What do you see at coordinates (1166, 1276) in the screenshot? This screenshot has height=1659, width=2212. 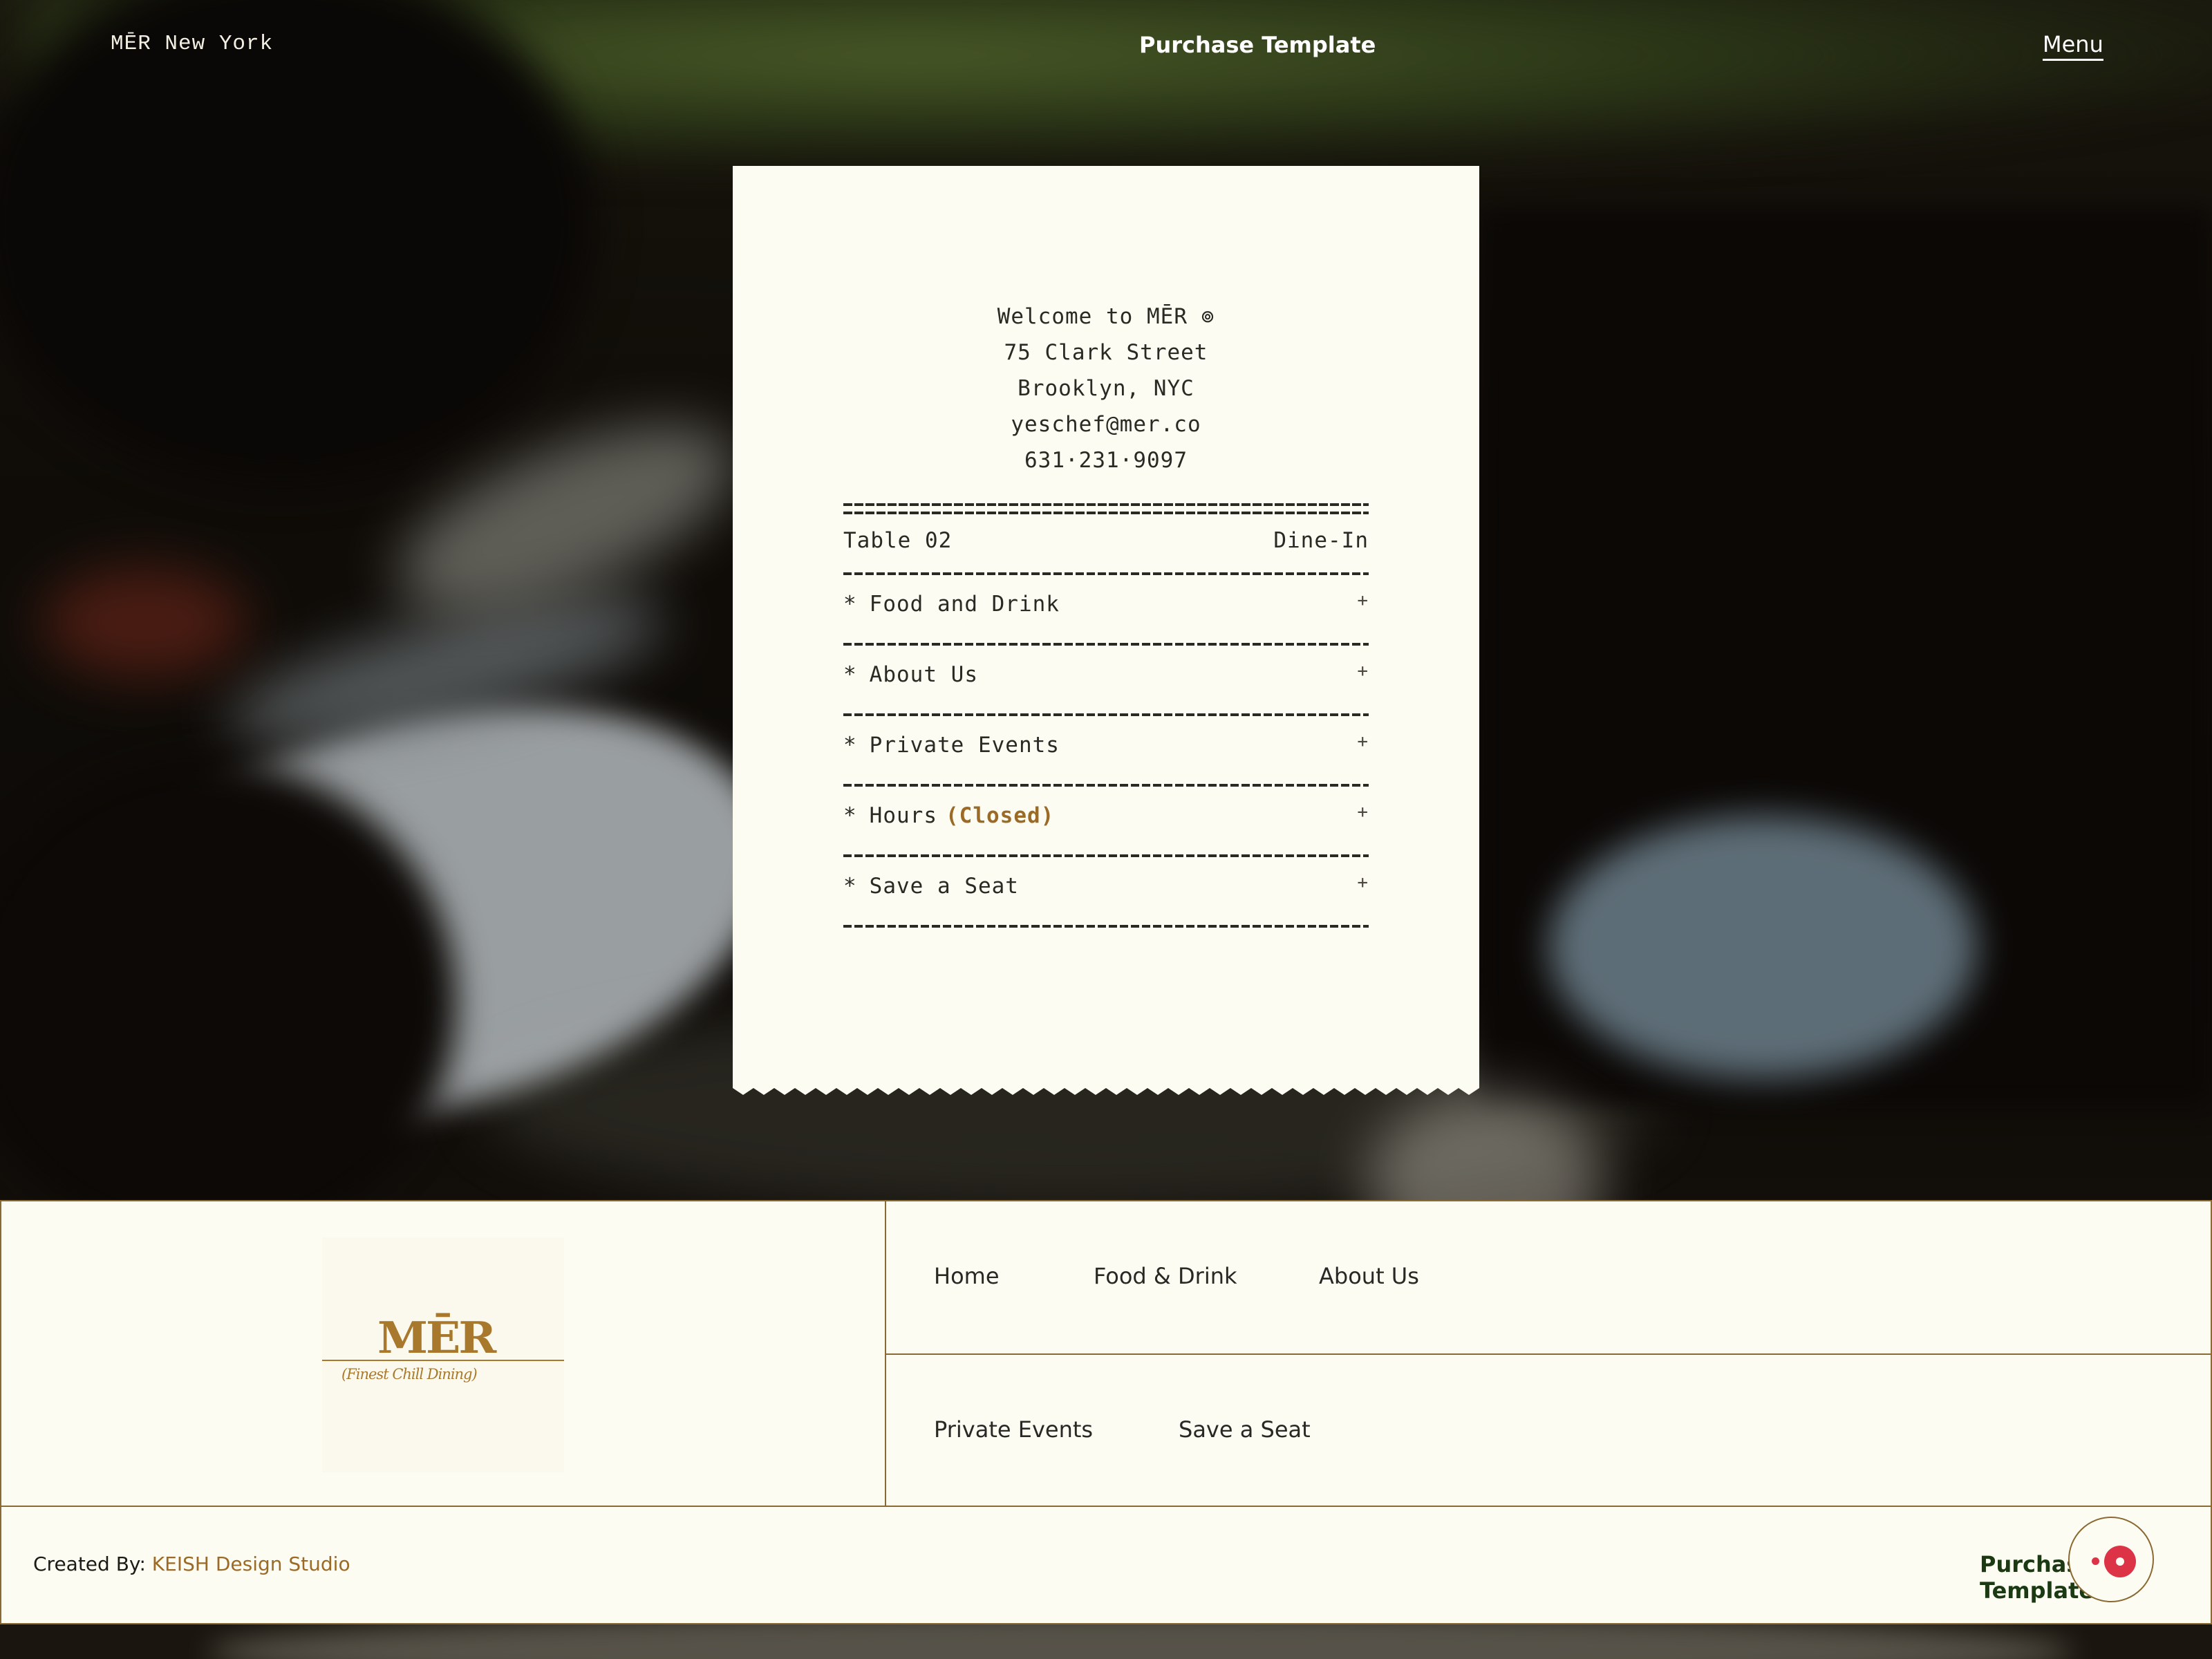 I see `footer-nav-food-drink: Food & Drink` at bounding box center [1166, 1276].